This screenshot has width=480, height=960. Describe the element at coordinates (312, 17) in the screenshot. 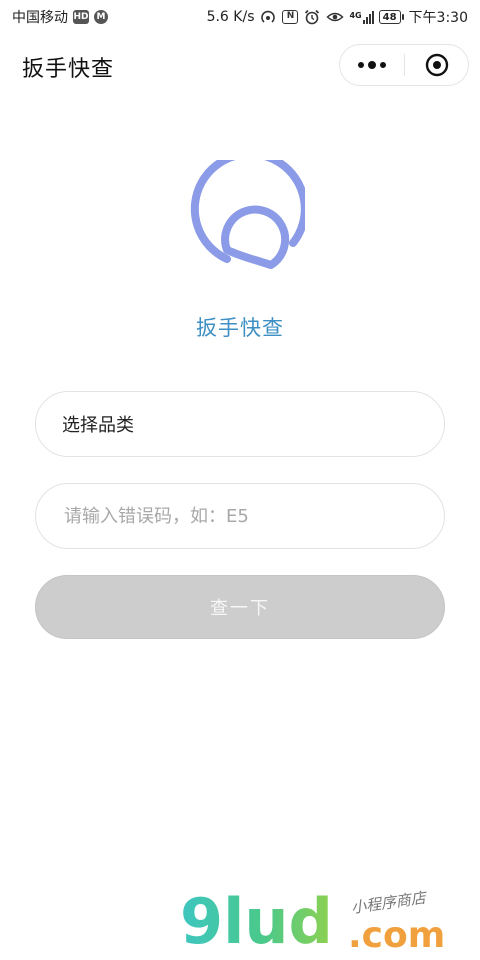

I see `alarm-clock-icon` at that location.